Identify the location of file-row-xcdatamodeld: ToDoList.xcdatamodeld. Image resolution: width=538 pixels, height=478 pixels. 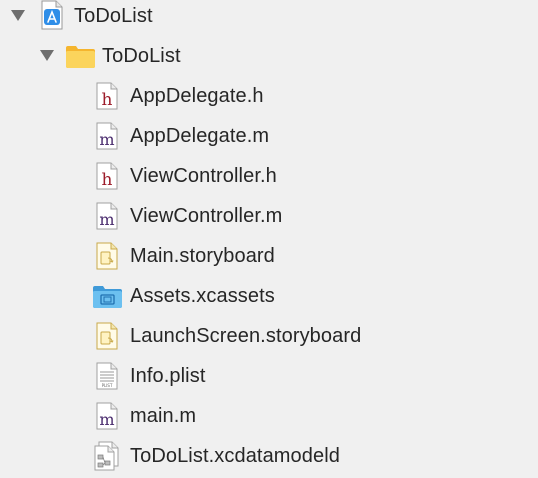
(269, 456).